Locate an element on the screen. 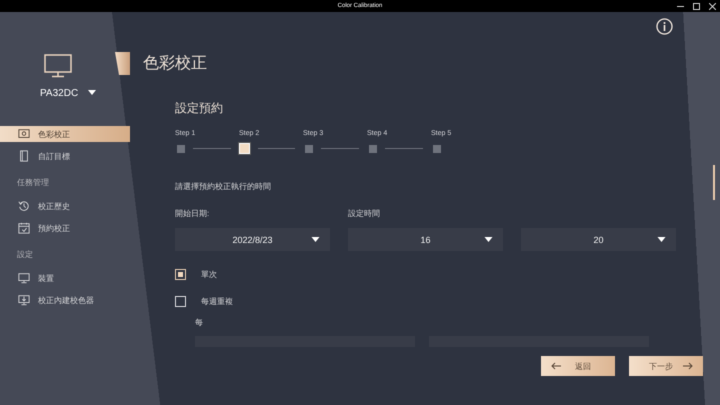 Image resolution: width=720 pixels, height=405 pixels. date-dropdown: 2022/8/23 is located at coordinates (252, 239).